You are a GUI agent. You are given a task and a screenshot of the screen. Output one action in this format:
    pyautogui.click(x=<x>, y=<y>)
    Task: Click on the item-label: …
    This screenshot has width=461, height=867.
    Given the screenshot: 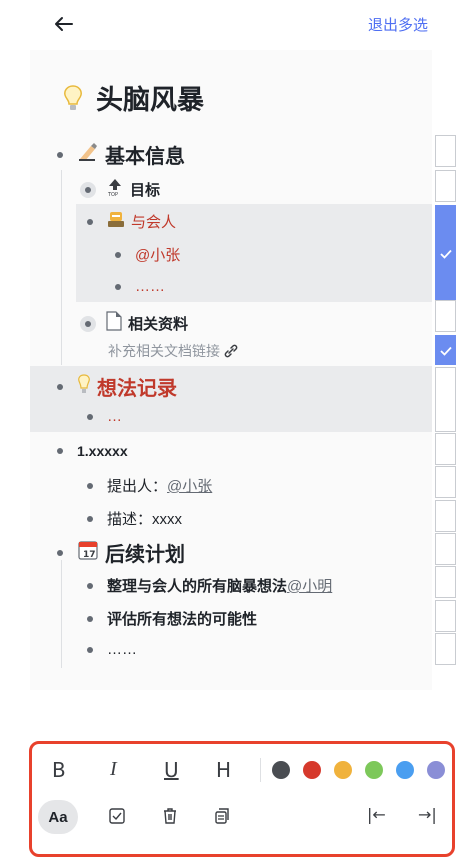 What is the action you would take?
    pyautogui.click(x=114, y=416)
    